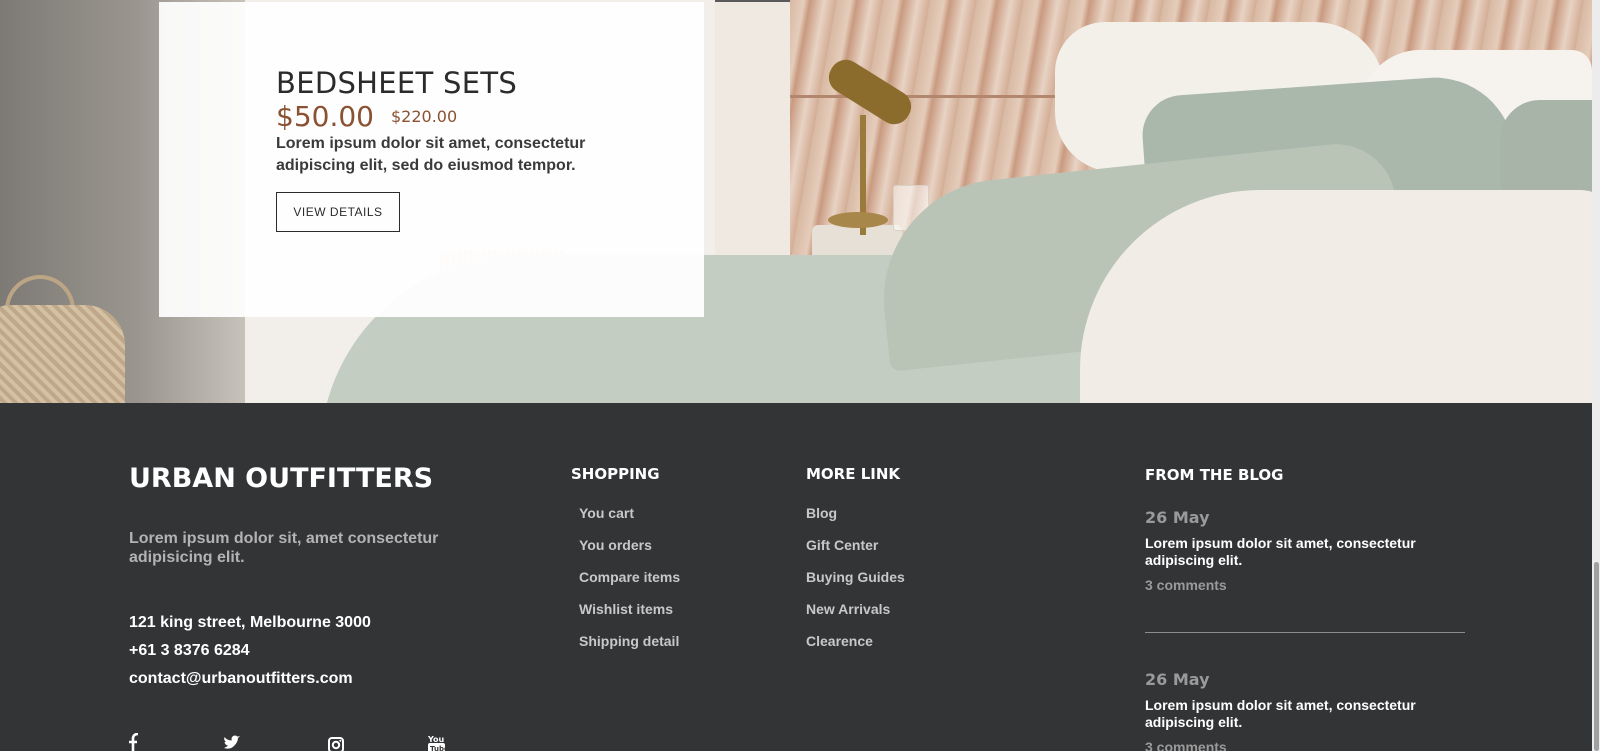 Image resolution: width=1600 pixels, height=751 pixels. I want to click on shopping-link-wishlist: Wishlist items, so click(629, 617).